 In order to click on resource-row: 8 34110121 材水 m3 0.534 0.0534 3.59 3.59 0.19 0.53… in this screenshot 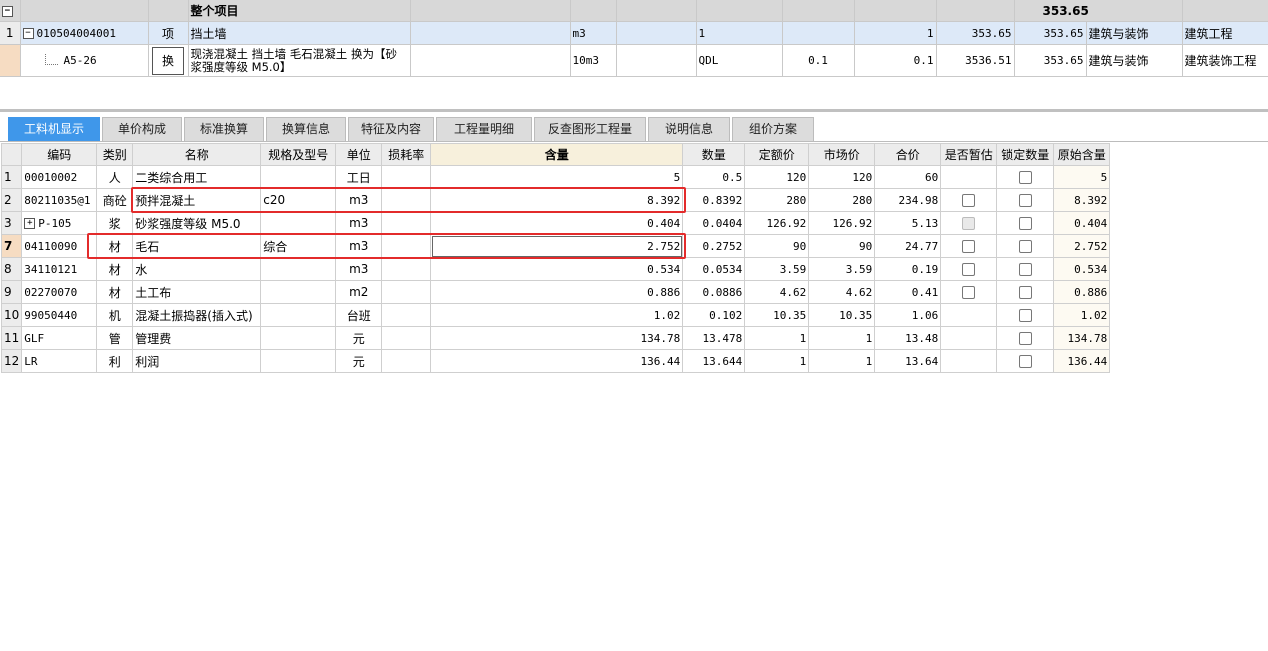, I will do `click(555, 269)`.